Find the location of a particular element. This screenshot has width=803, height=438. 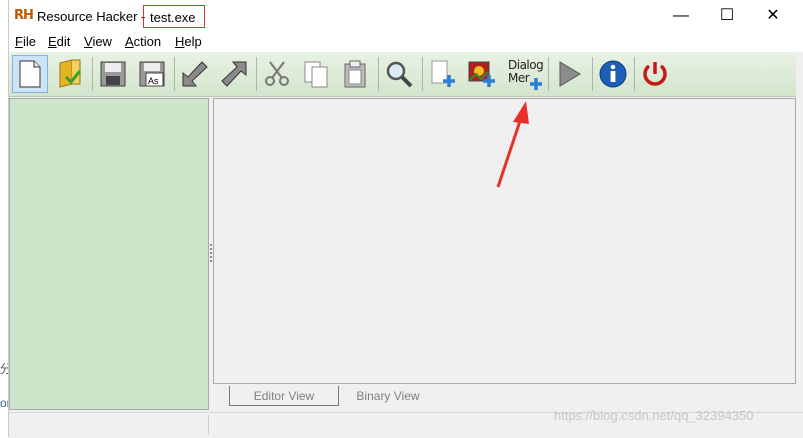

copy-button is located at coordinates (316, 74).